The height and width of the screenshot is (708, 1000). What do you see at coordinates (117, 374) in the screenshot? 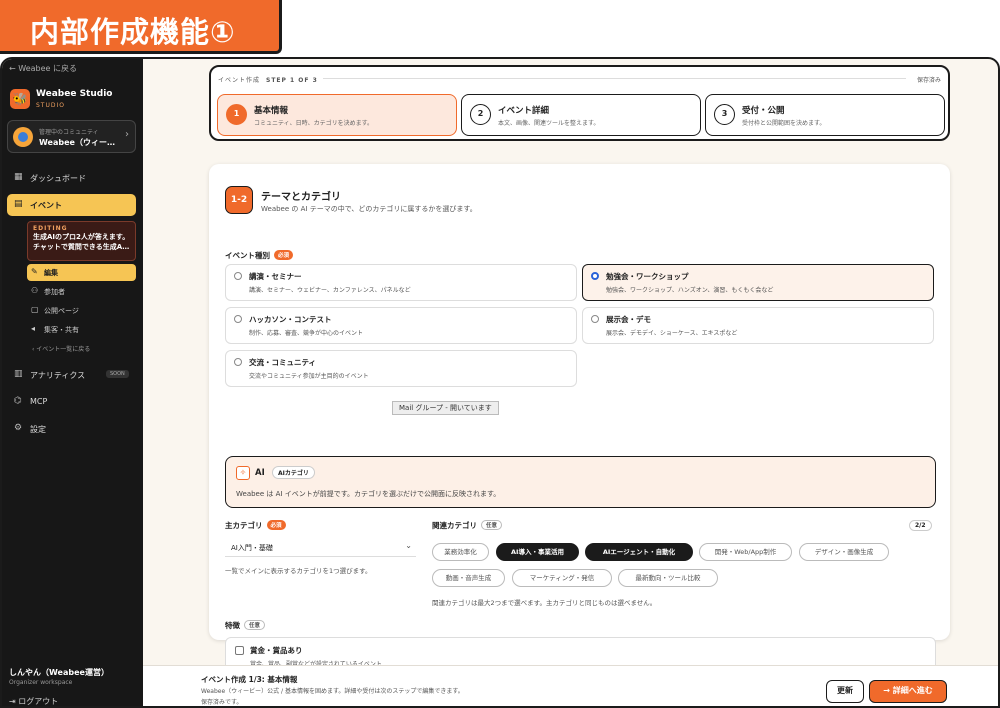
I see `soon-badge: SOON` at bounding box center [117, 374].